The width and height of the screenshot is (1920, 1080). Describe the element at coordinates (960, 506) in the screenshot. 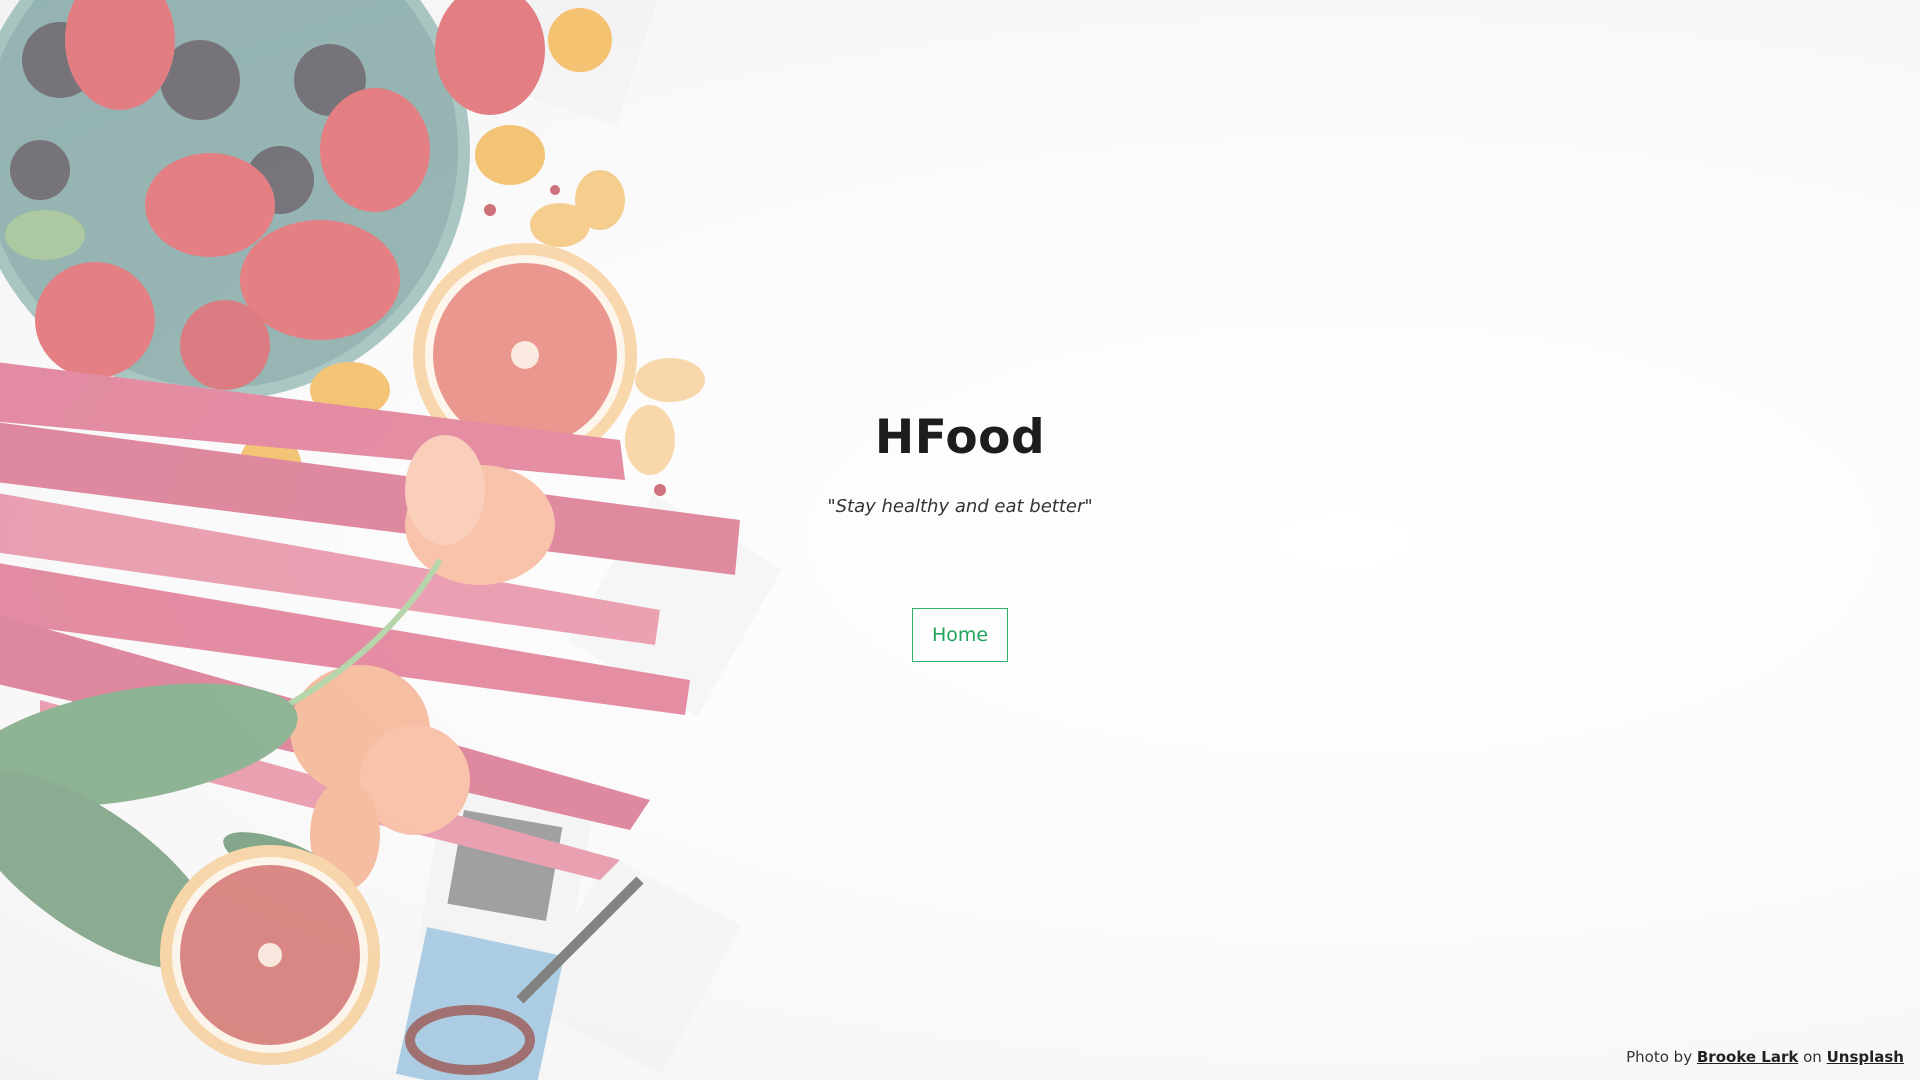

I see `site-tagline: "Stay healthy and eat better"` at that location.